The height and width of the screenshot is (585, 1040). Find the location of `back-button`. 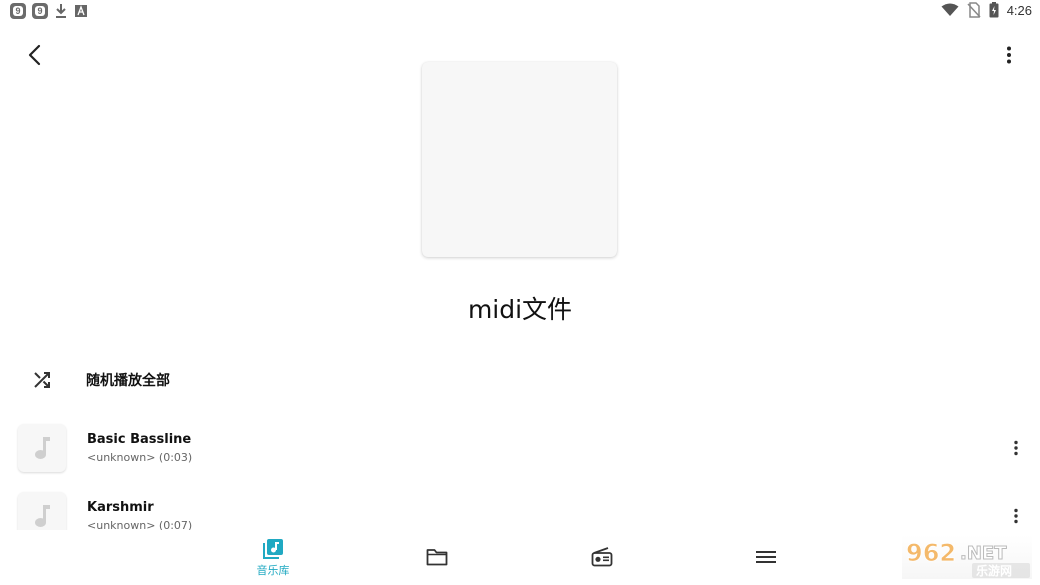

back-button is located at coordinates (35, 55).